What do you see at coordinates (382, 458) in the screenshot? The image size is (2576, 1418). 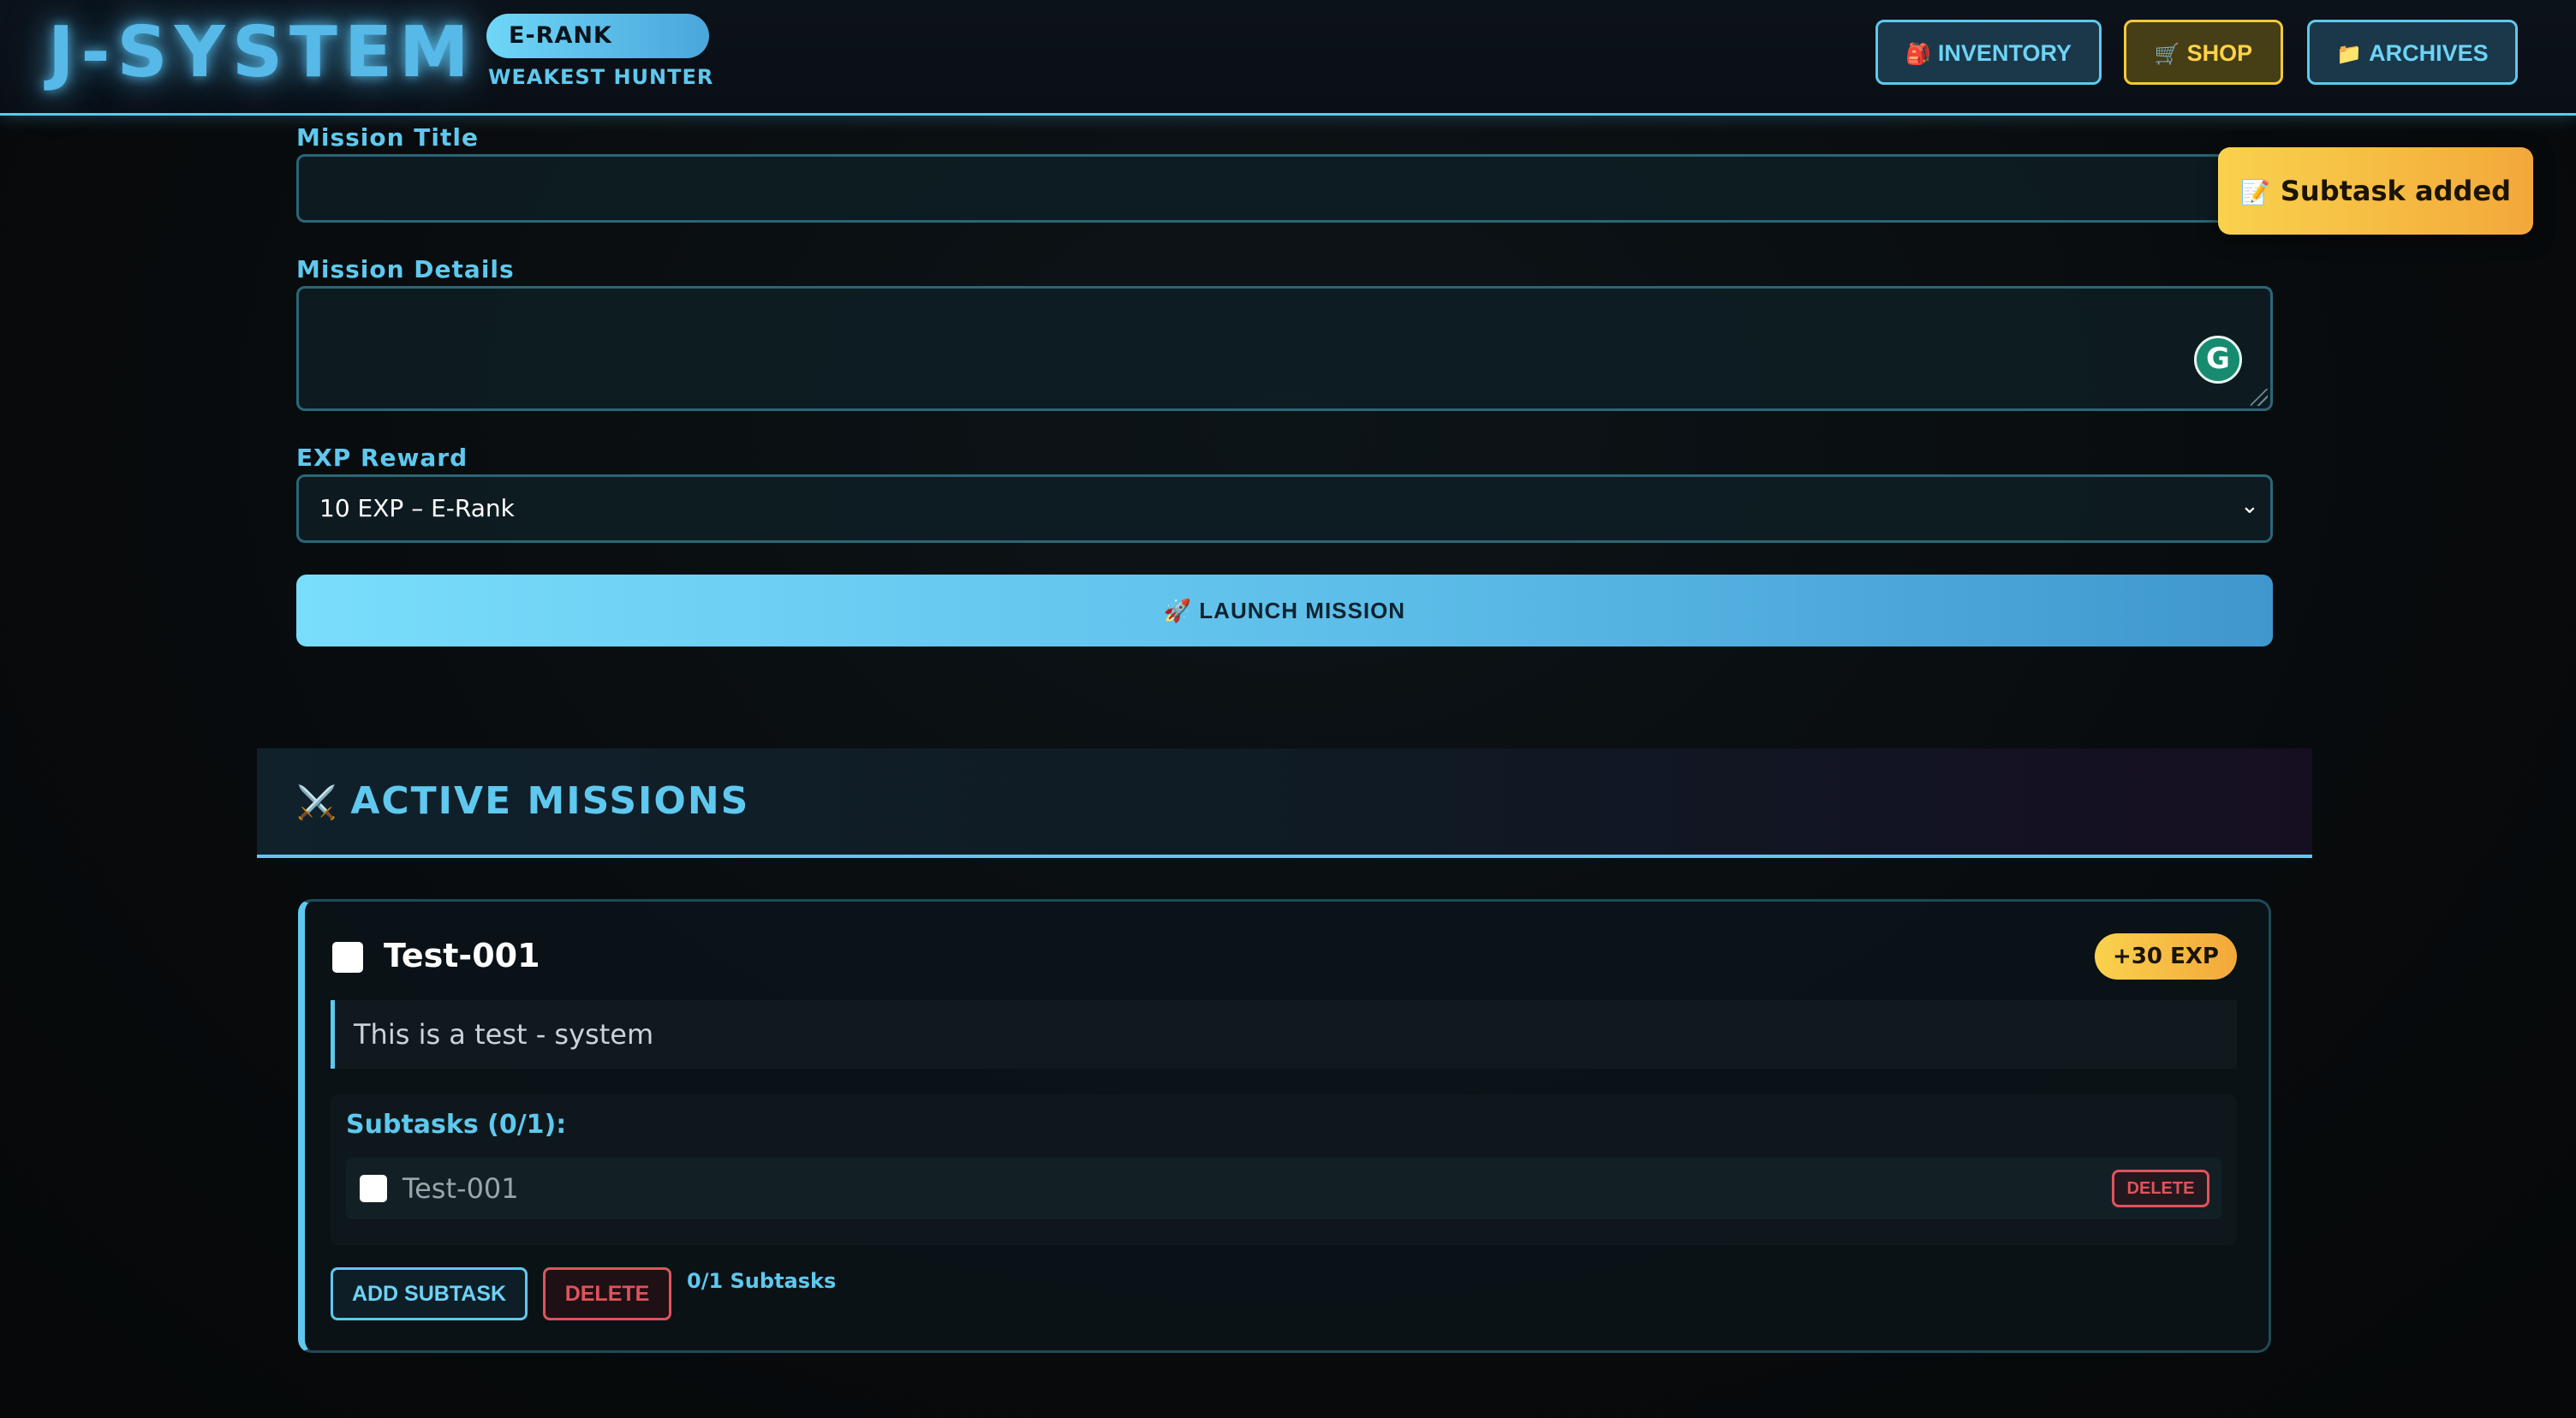 I see `exp-reward-label: EXP Reward` at bounding box center [382, 458].